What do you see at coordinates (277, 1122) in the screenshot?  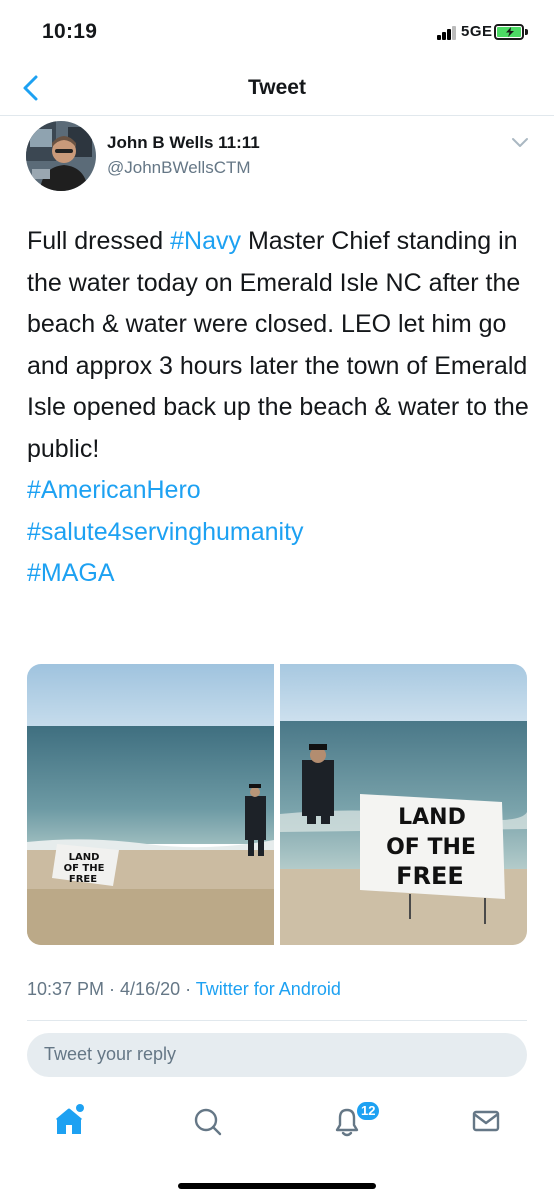 I see `tab-bar` at bounding box center [277, 1122].